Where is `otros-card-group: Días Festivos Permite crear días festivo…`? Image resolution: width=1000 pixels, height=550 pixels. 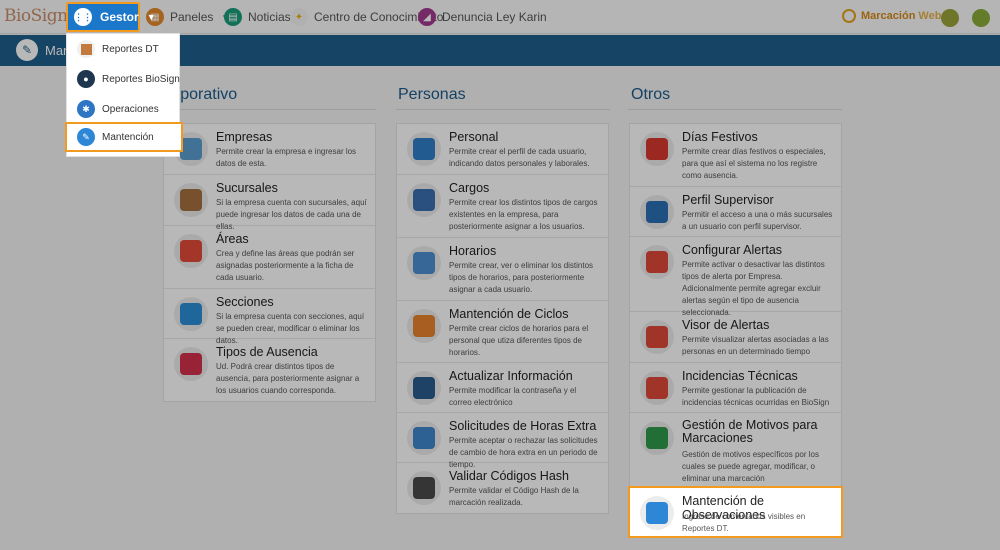 otros-card-group: Días Festivos Permite crear días festivo… is located at coordinates (735, 306).